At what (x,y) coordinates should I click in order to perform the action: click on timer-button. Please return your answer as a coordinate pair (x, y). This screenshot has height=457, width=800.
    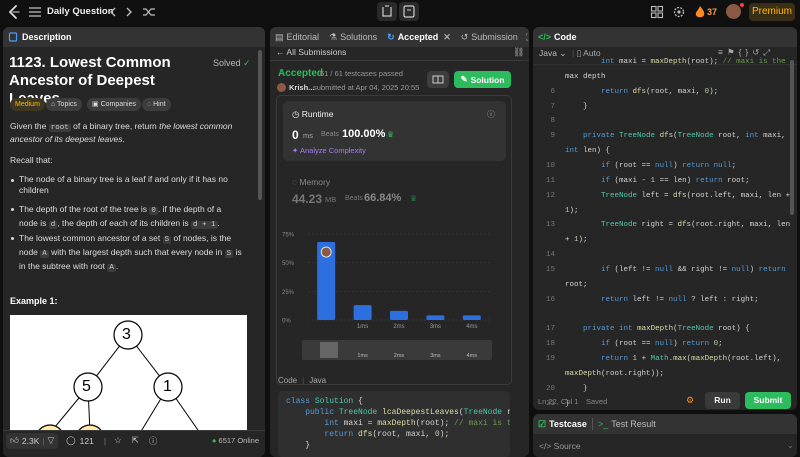
    Looking at the image, I should click on (387, 11).